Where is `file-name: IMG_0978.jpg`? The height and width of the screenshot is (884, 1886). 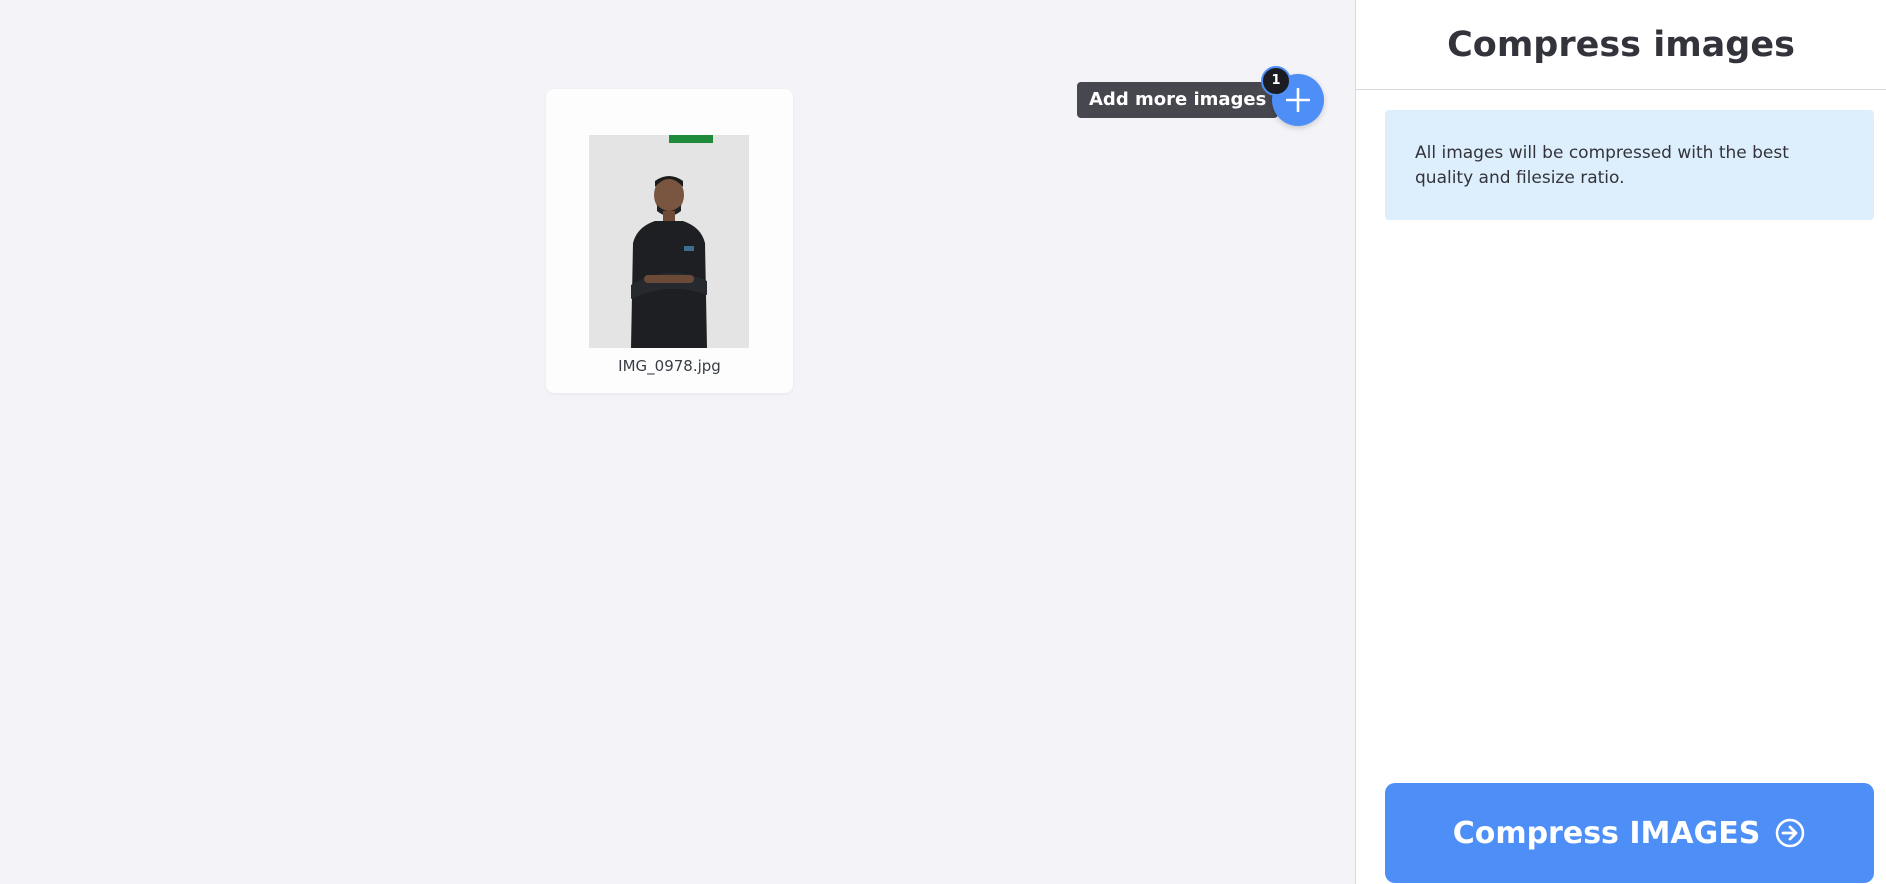
file-name: IMG_0978.jpg is located at coordinates (669, 366).